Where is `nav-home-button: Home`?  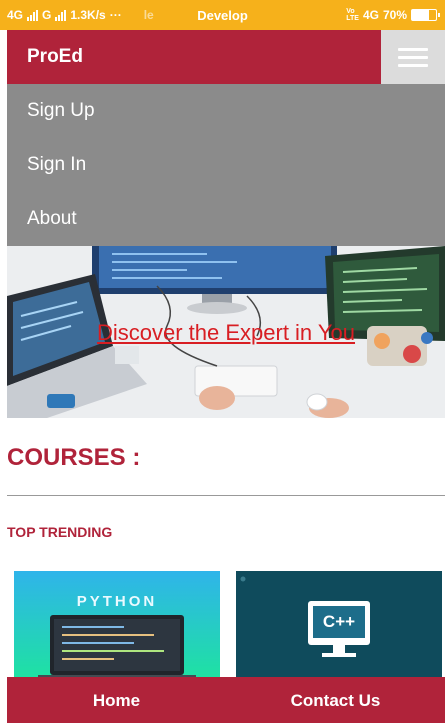 nav-home-button: Home is located at coordinates (116, 700).